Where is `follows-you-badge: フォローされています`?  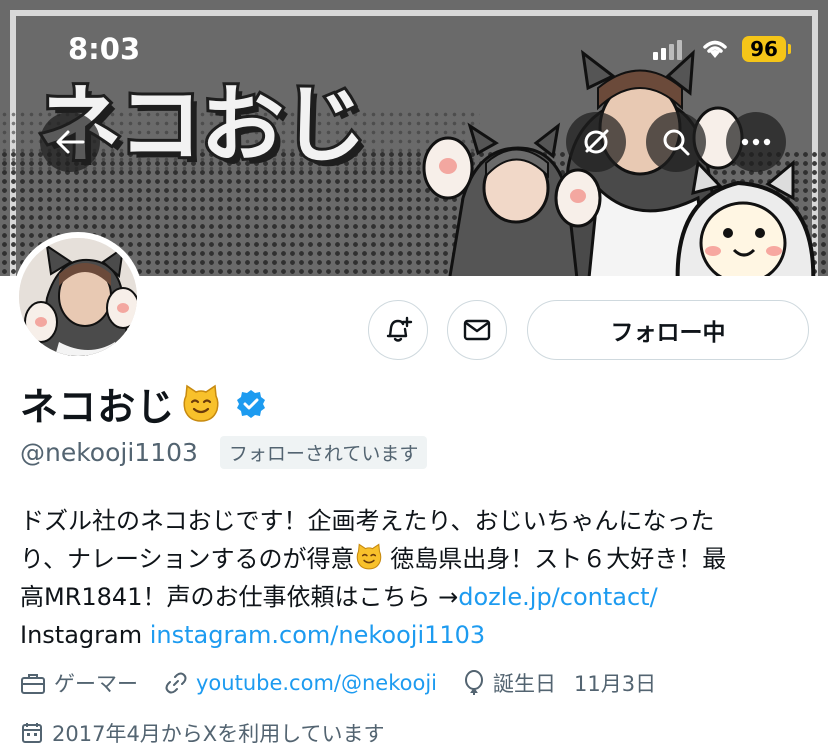
follows-you-badge: フォローされています is located at coordinates (323, 452).